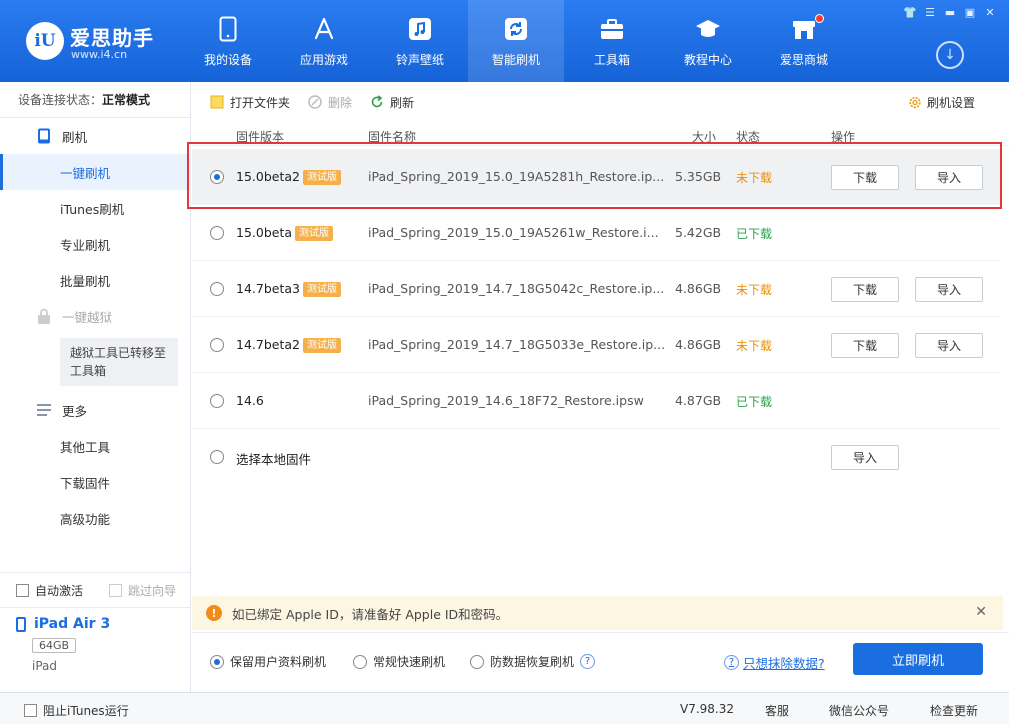 This screenshot has height=724, width=1009. What do you see at coordinates (596, 457) in the screenshot?
I see `local-firmware-row: 选择本地固件 导入` at bounding box center [596, 457].